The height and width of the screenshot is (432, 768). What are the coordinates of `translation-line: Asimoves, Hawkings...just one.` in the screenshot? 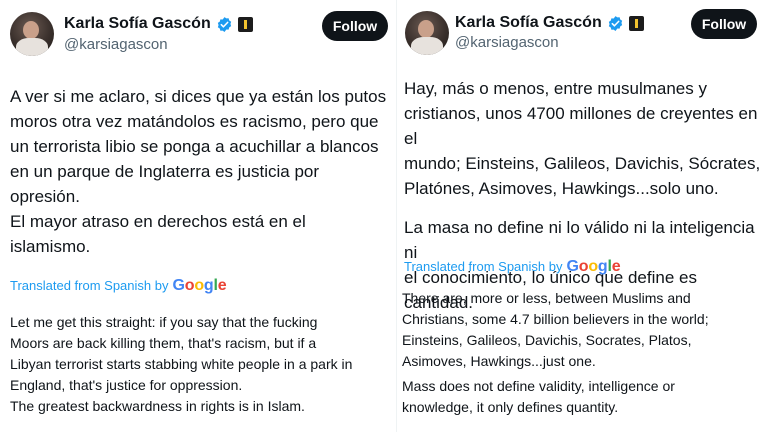 It's located at (499, 361).